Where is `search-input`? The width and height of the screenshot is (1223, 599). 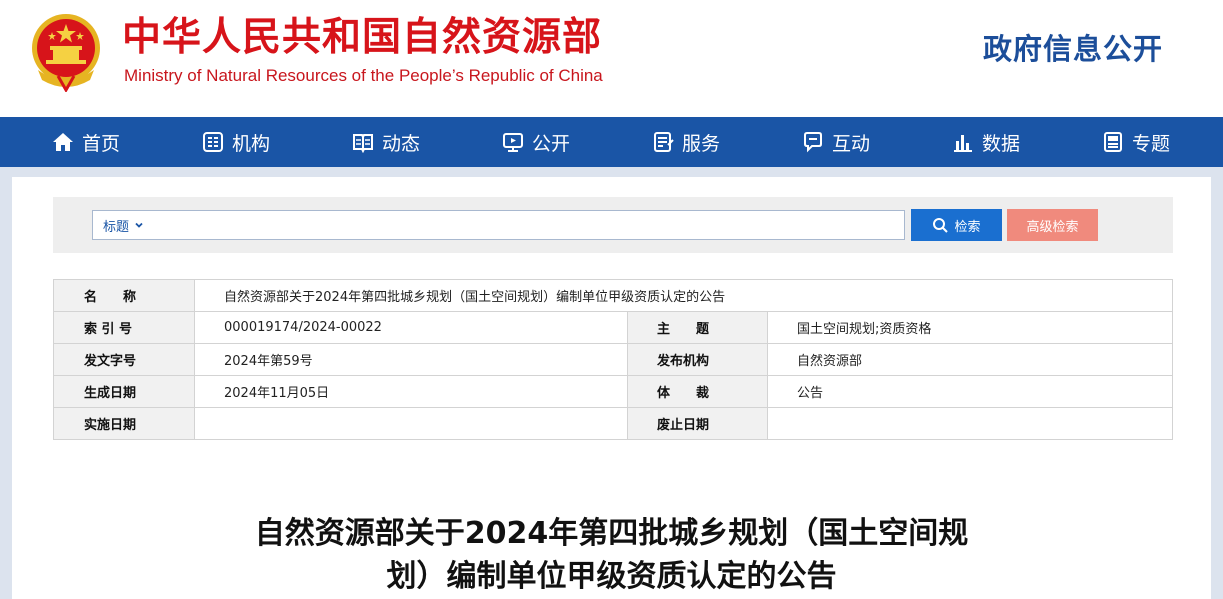 search-input is located at coordinates (528, 225).